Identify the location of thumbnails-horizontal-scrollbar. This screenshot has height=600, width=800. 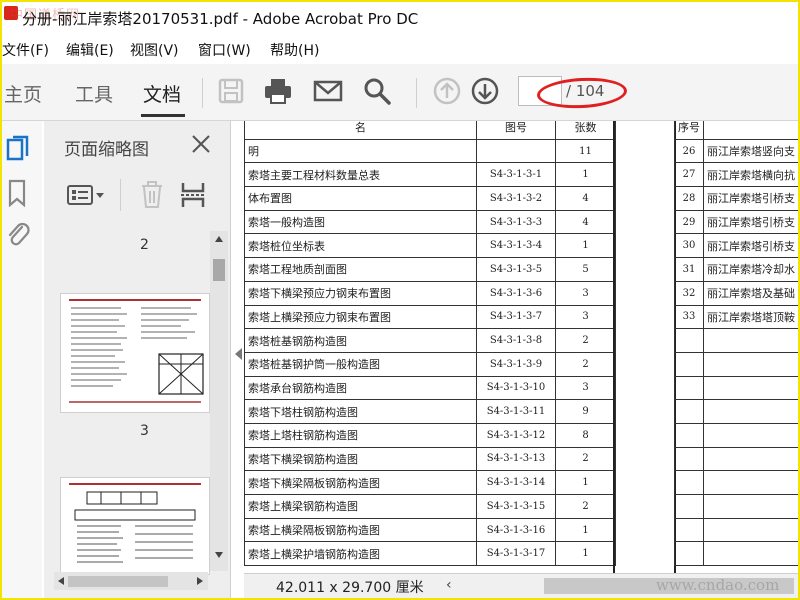
(131, 581).